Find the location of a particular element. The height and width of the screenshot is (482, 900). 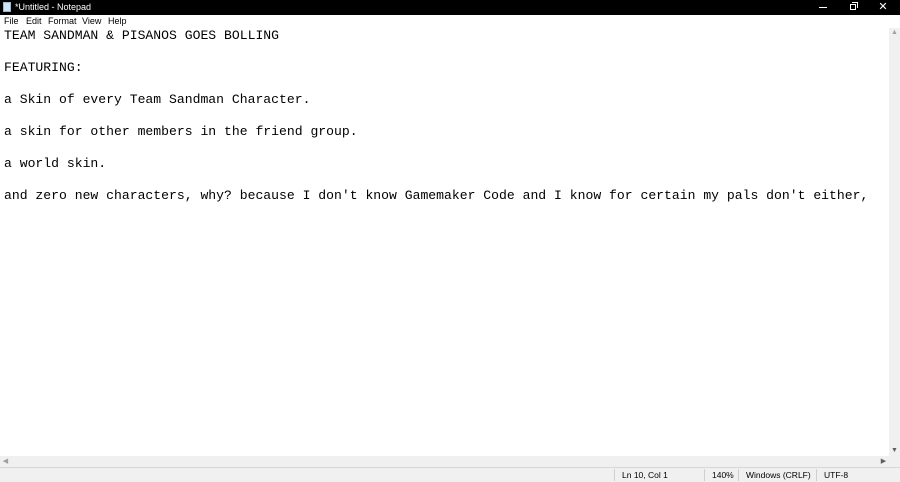

text-line-5: a Skin of every Team Sandman Character. is located at coordinates (157, 99).